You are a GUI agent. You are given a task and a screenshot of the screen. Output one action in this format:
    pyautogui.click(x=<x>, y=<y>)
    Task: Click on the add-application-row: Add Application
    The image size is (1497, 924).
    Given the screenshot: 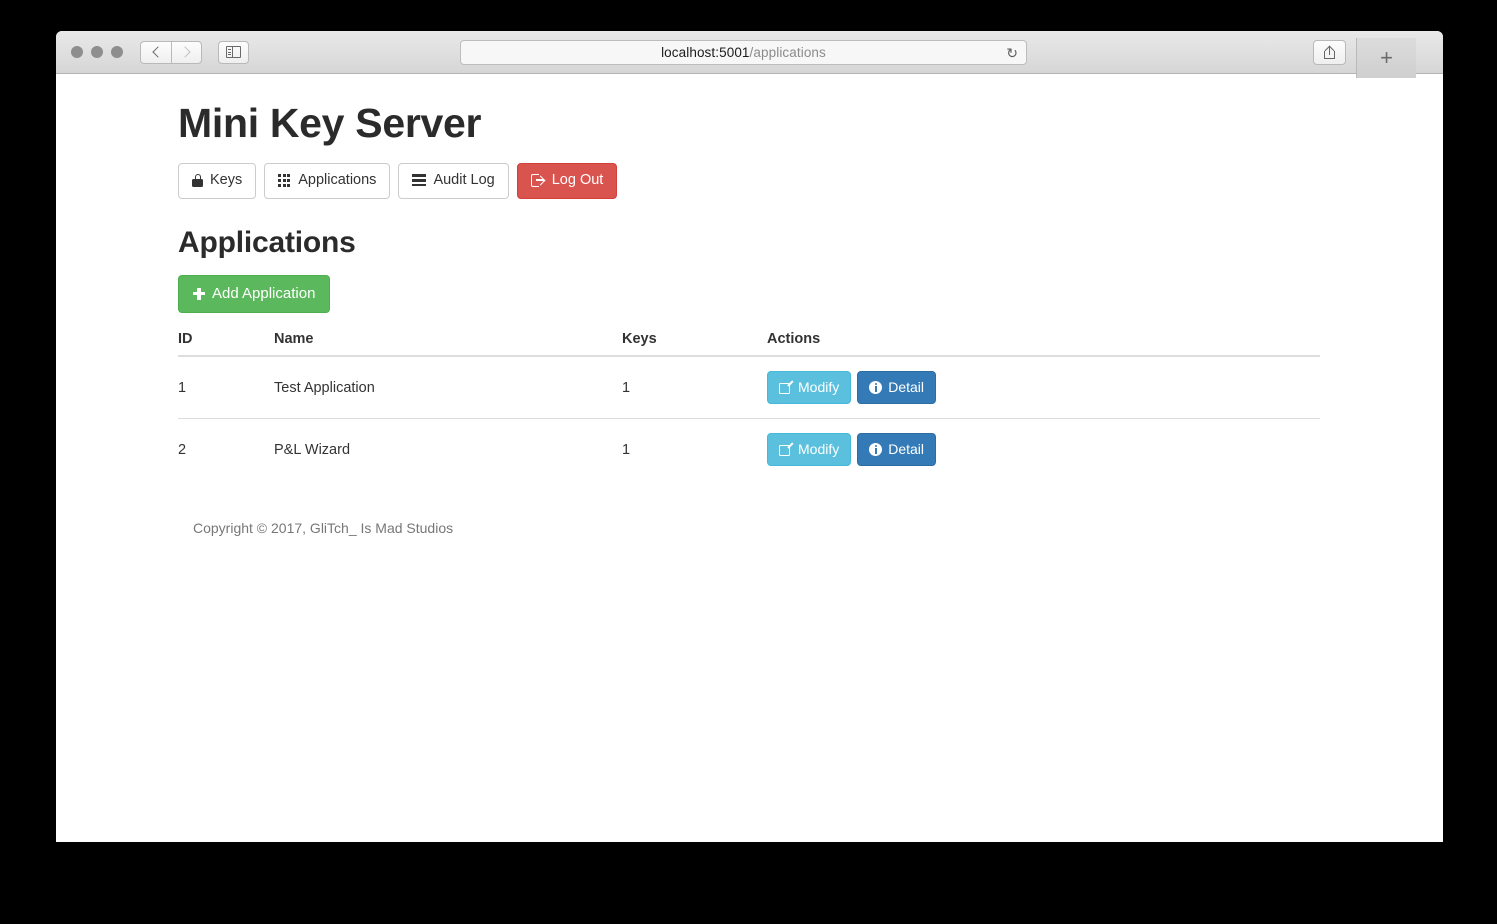 What is the action you would take?
    pyautogui.click(x=749, y=294)
    